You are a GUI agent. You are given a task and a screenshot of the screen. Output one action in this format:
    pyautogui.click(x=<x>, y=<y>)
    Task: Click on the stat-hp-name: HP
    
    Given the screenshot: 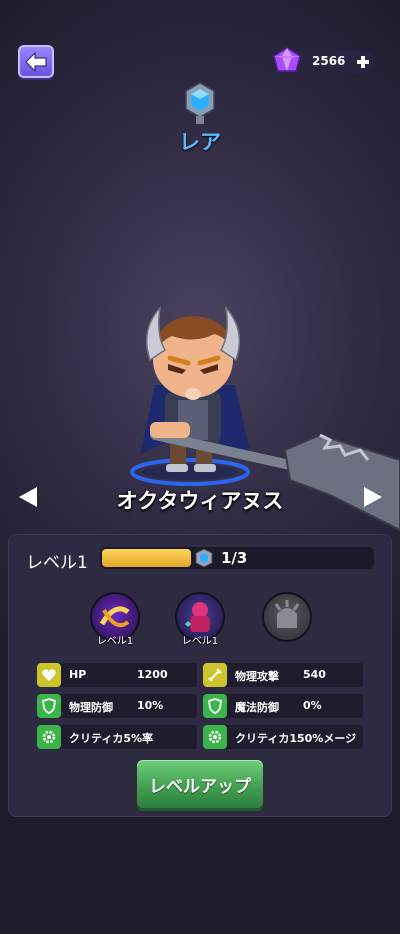 What is the action you would take?
    pyautogui.click(x=78, y=674)
    